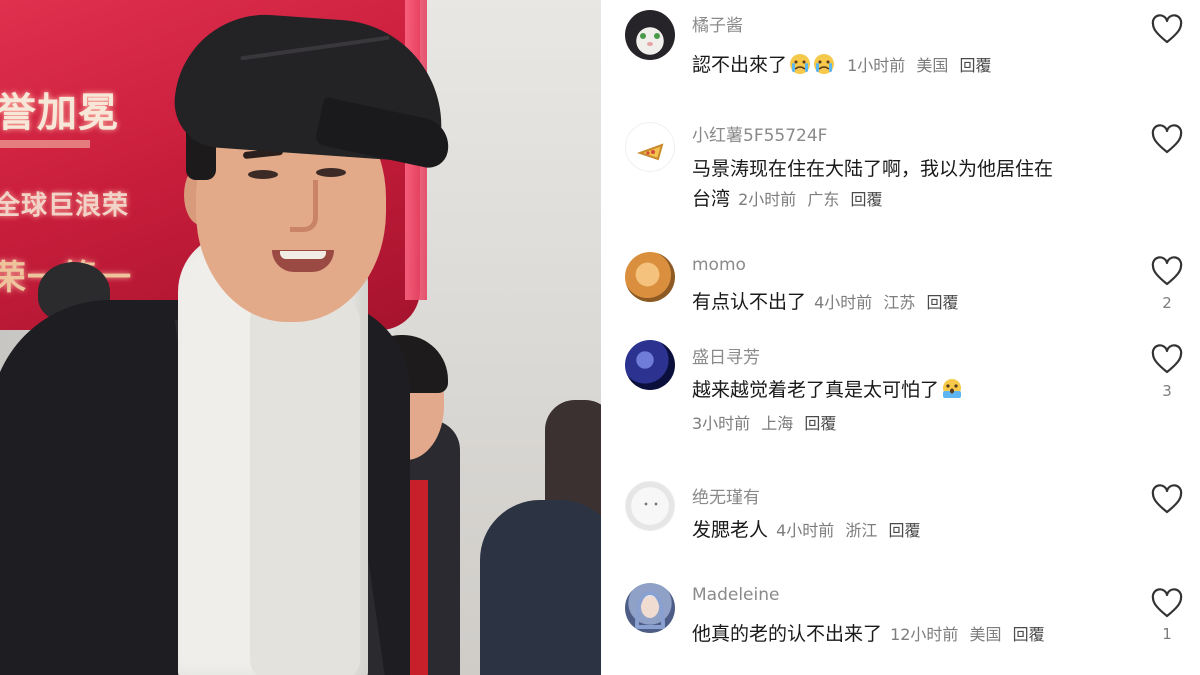 The image size is (1200, 675). I want to click on cat-icon, so click(650, 29).